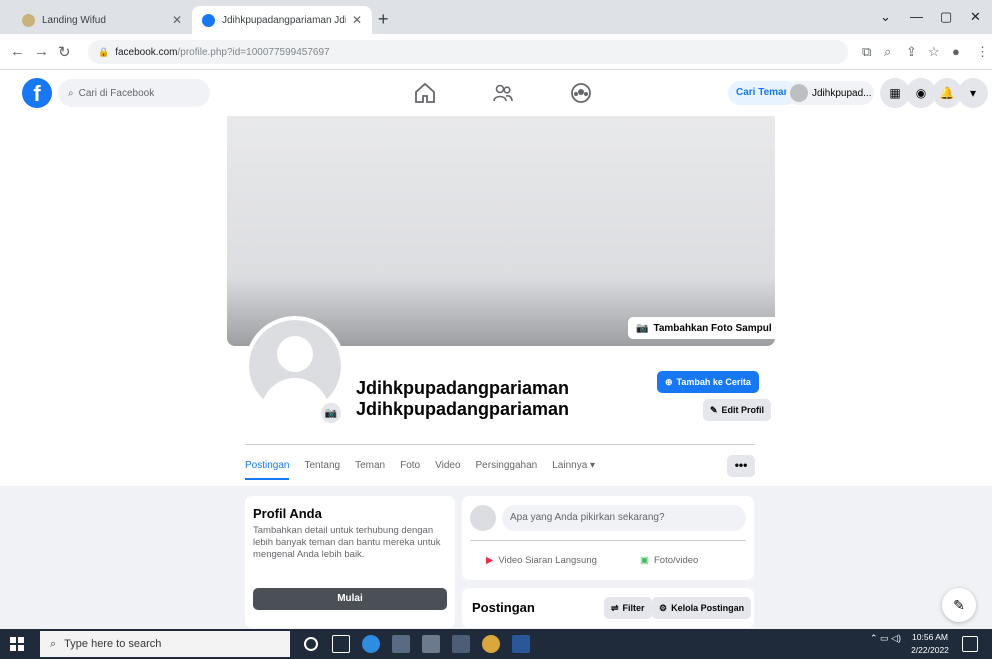 This screenshot has height=659, width=992. I want to click on facebook-logo-icon: f, so click(37, 93).